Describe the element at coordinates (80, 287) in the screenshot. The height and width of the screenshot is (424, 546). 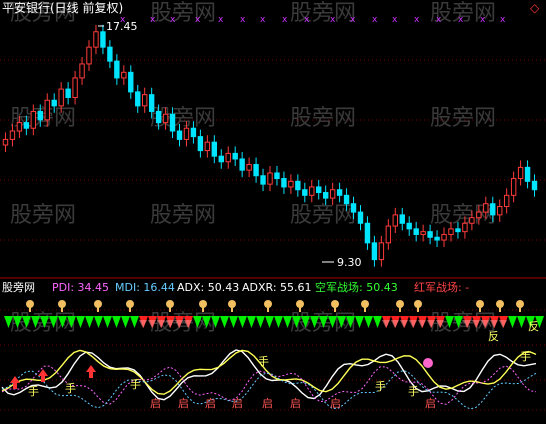
I see `pdi-label: PDI: 34.45` at that location.